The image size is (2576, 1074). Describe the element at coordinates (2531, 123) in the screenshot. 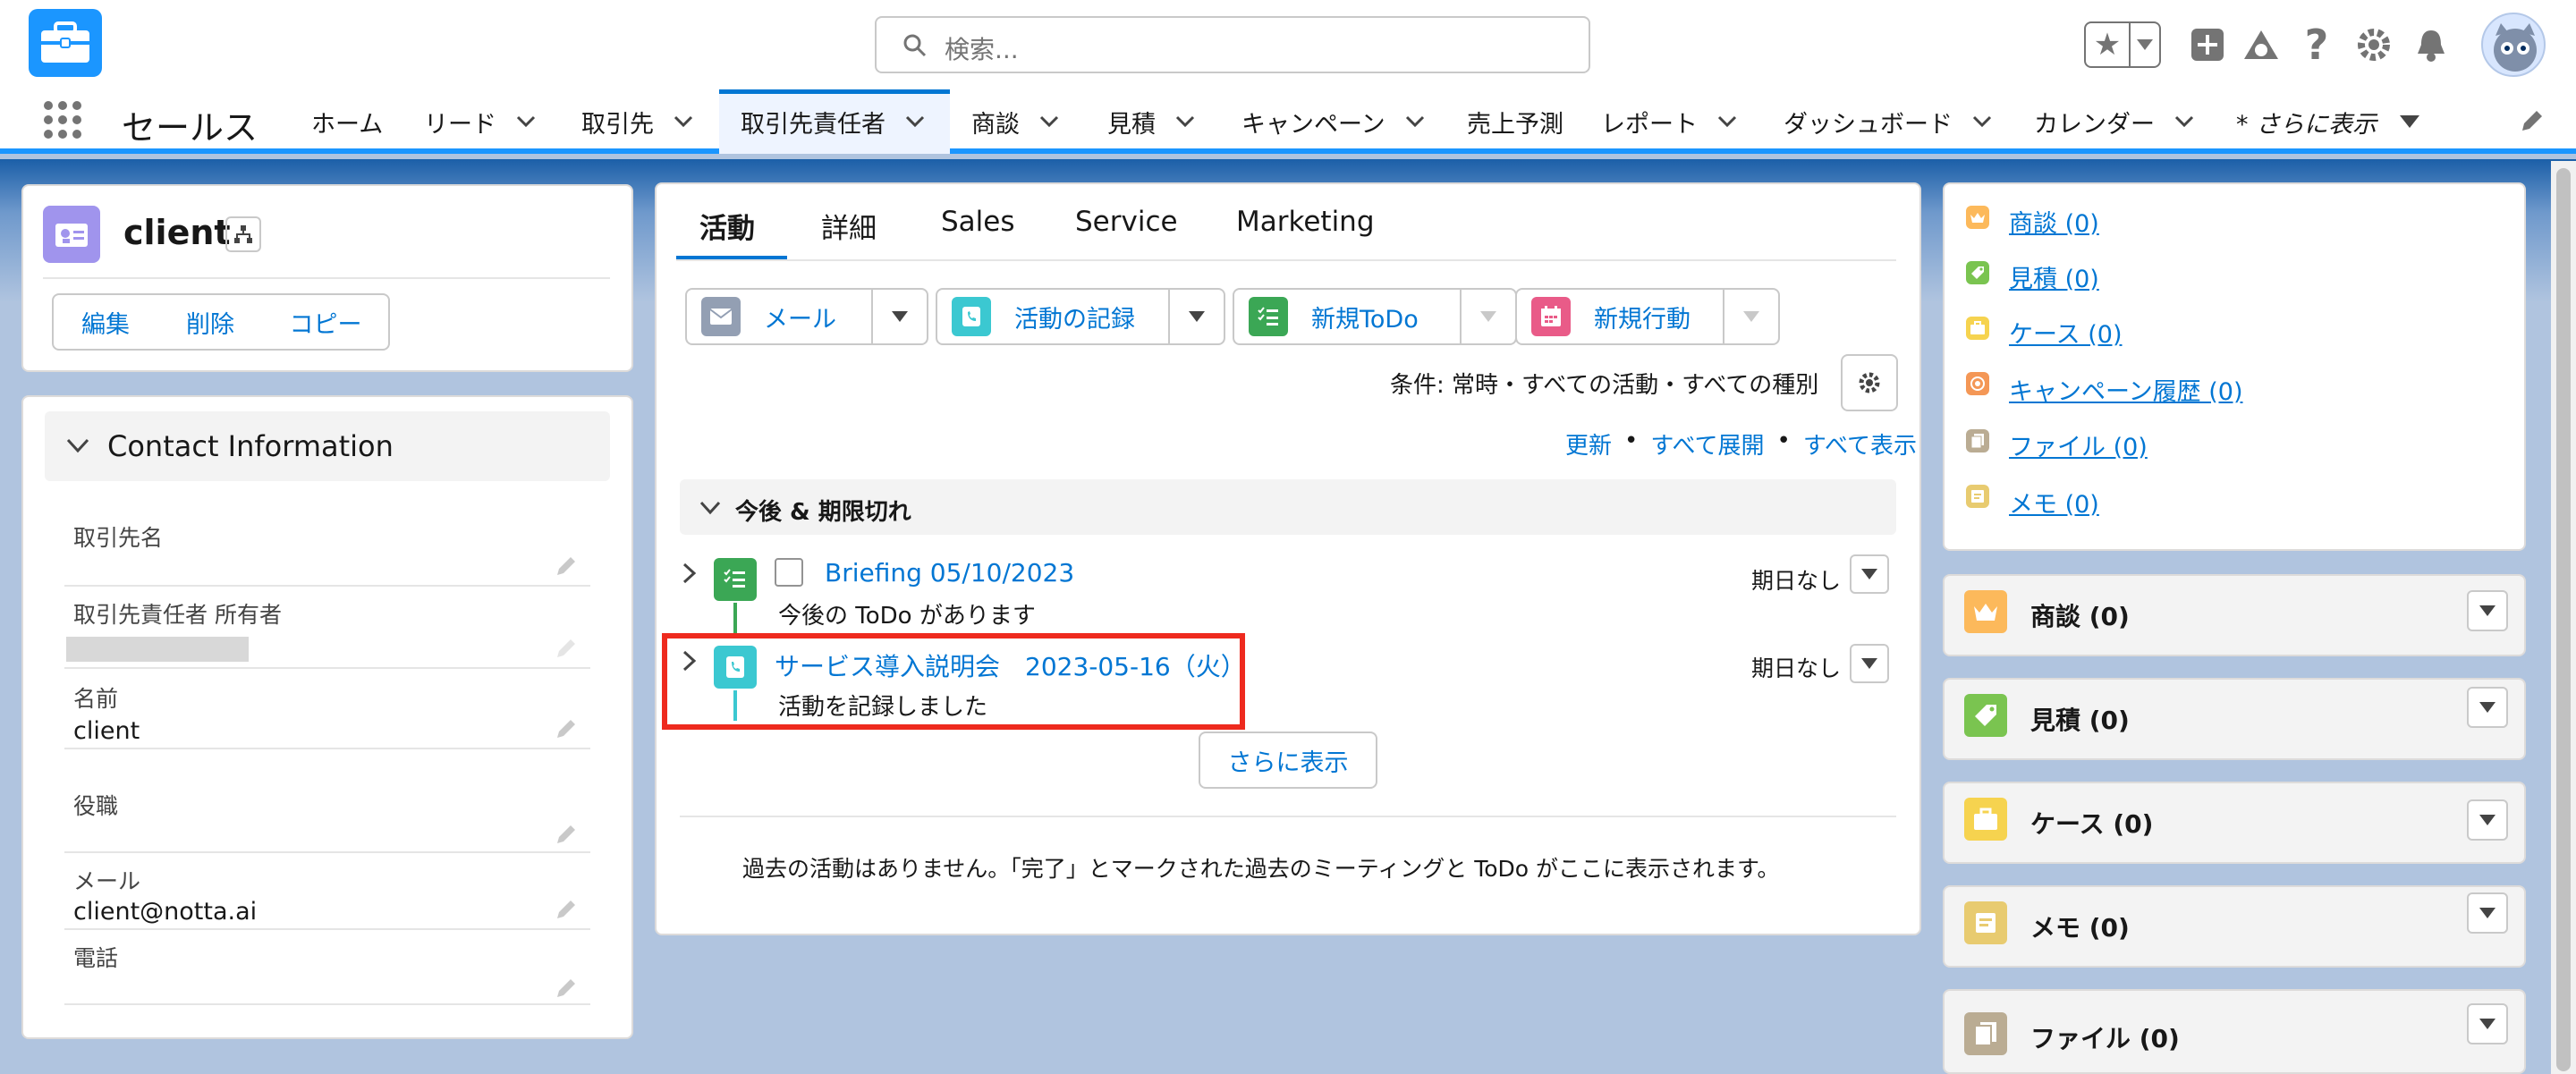

I see `edit-nav-pencil-icon` at that location.